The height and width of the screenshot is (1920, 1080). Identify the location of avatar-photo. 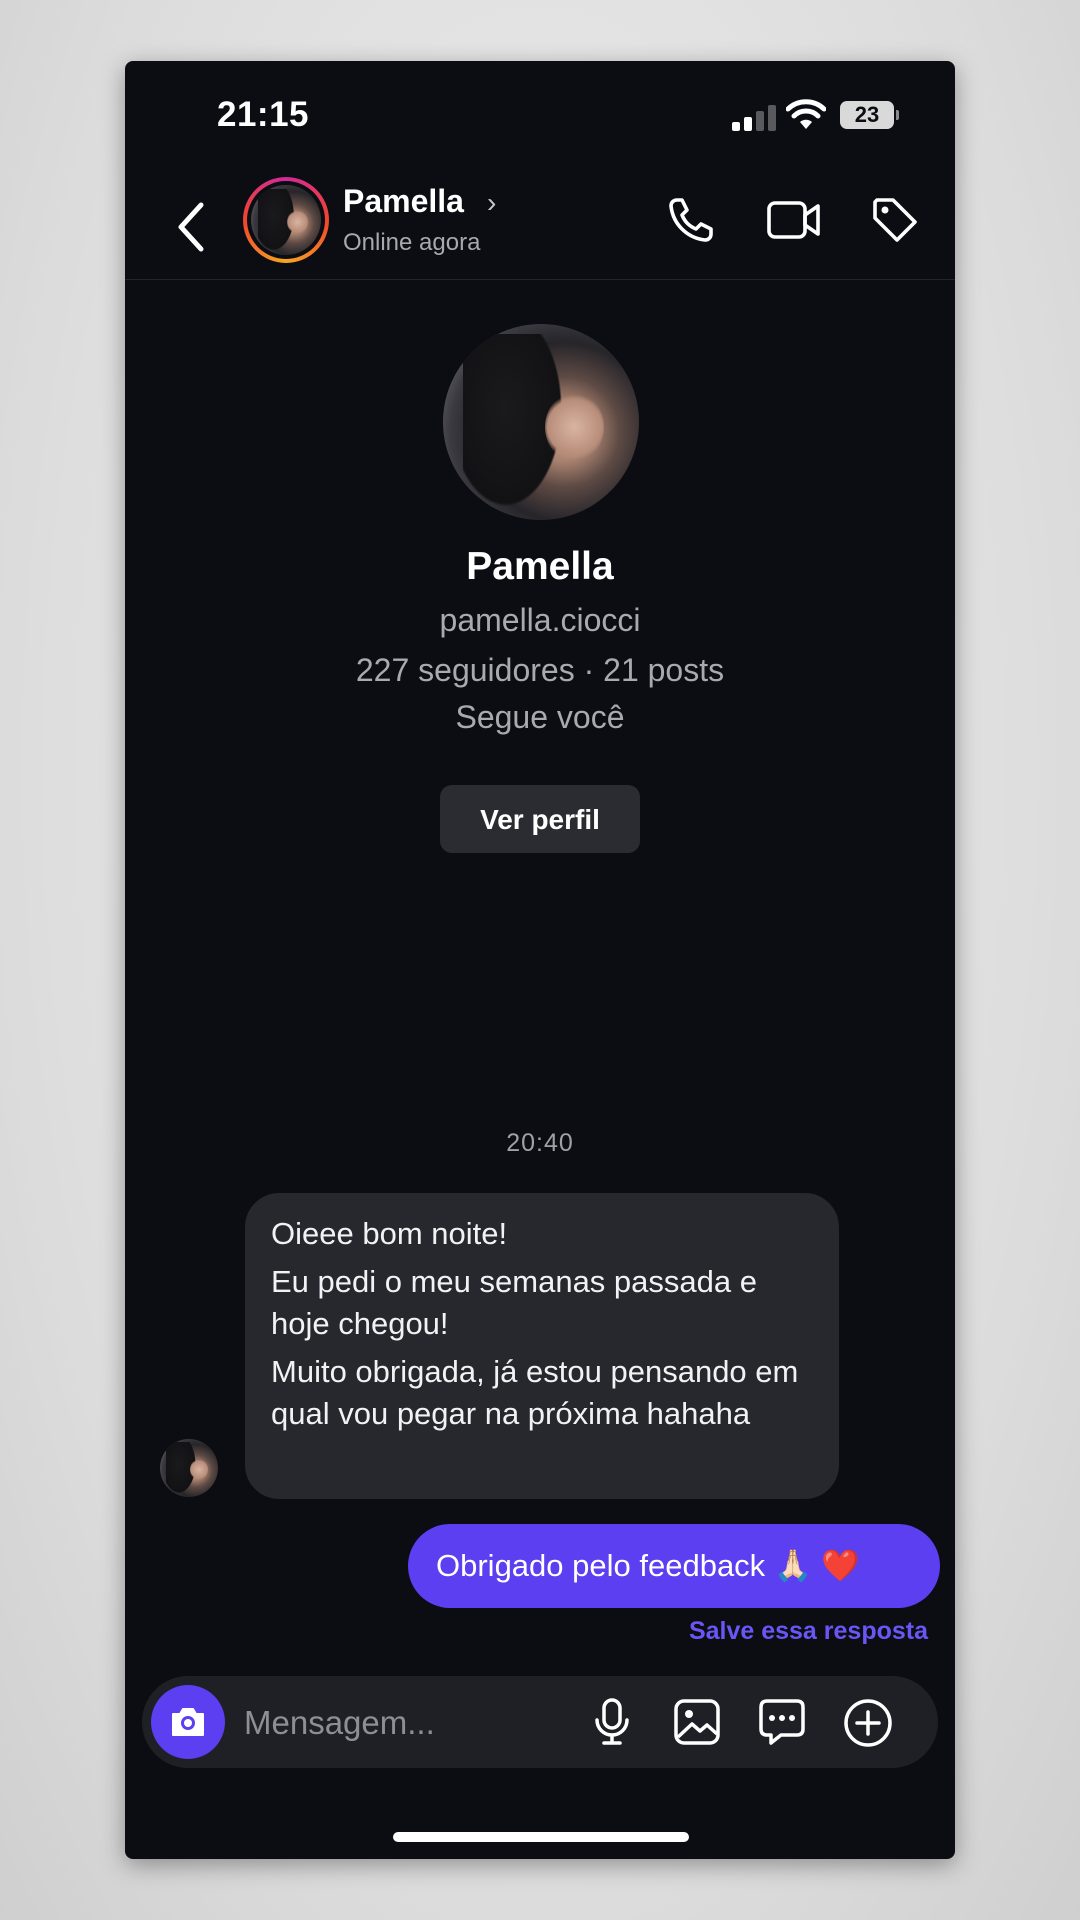
(286, 220).